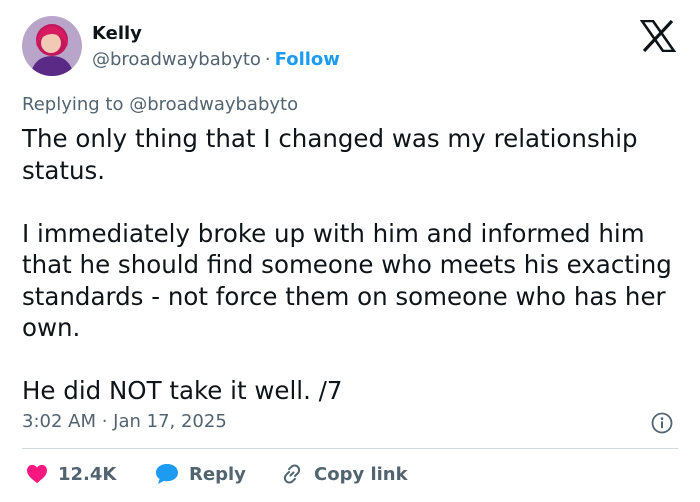 This screenshot has height=502, width=700. I want to click on link-icon, so click(292, 474).